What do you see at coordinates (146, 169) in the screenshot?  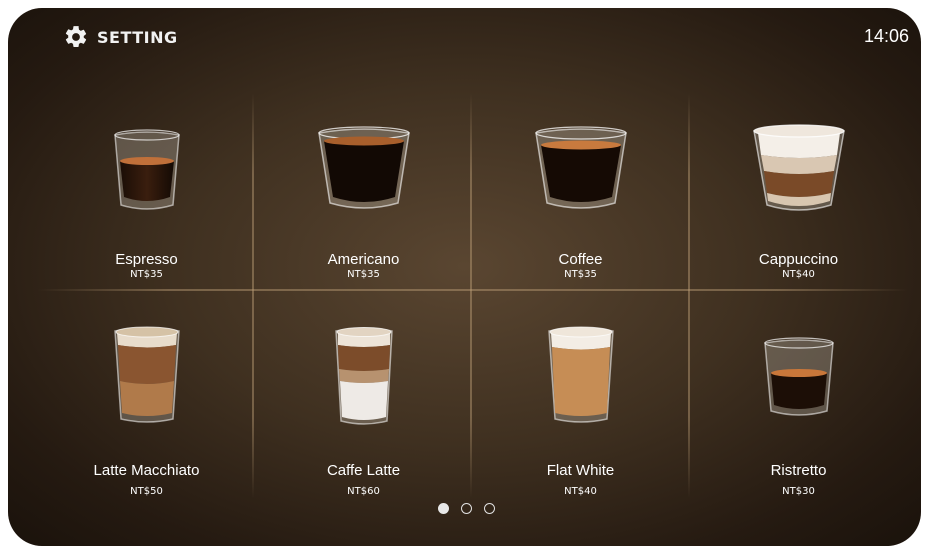 I see `espresso-cup-icon` at bounding box center [146, 169].